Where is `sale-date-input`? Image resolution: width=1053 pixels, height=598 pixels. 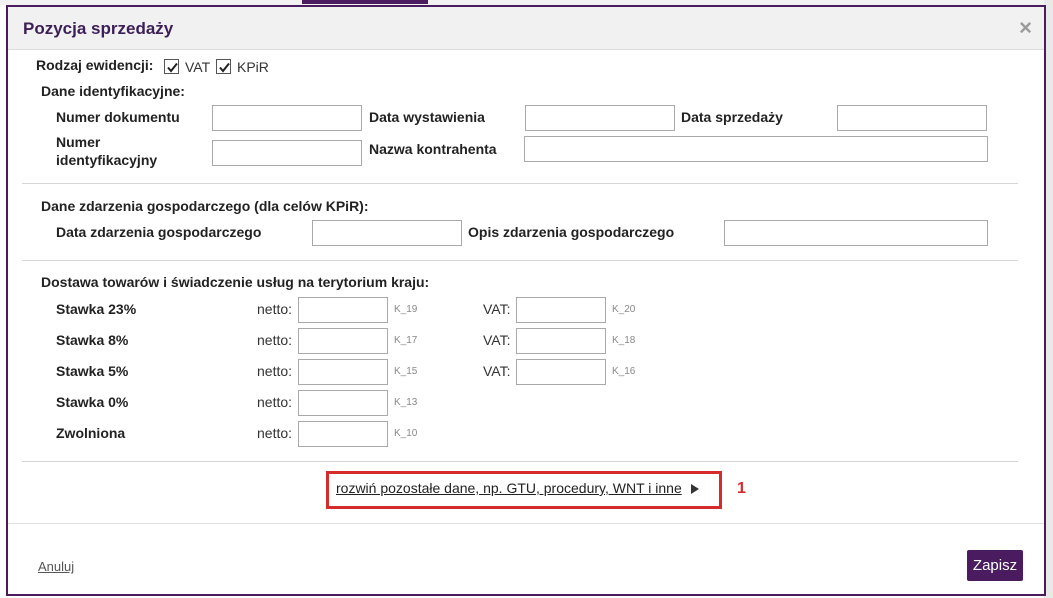 sale-date-input is located at coordinates (912, 118).